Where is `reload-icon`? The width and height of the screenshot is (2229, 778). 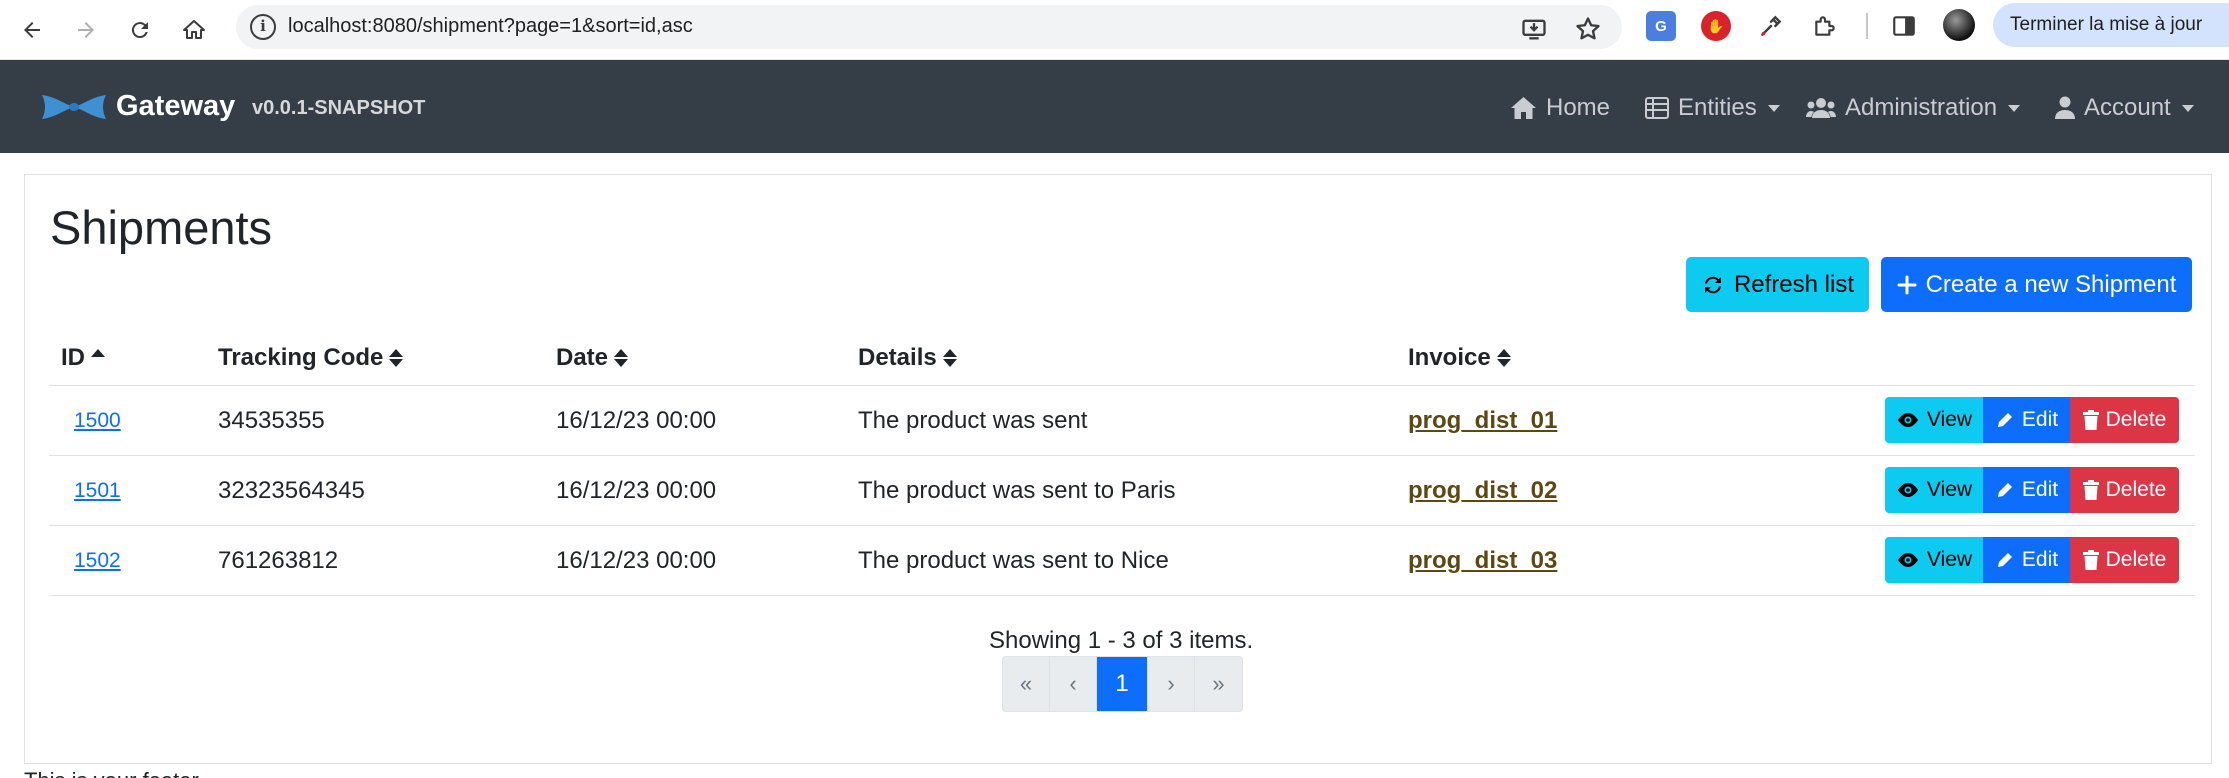
reload-icon is located at coordinates (140, 30).